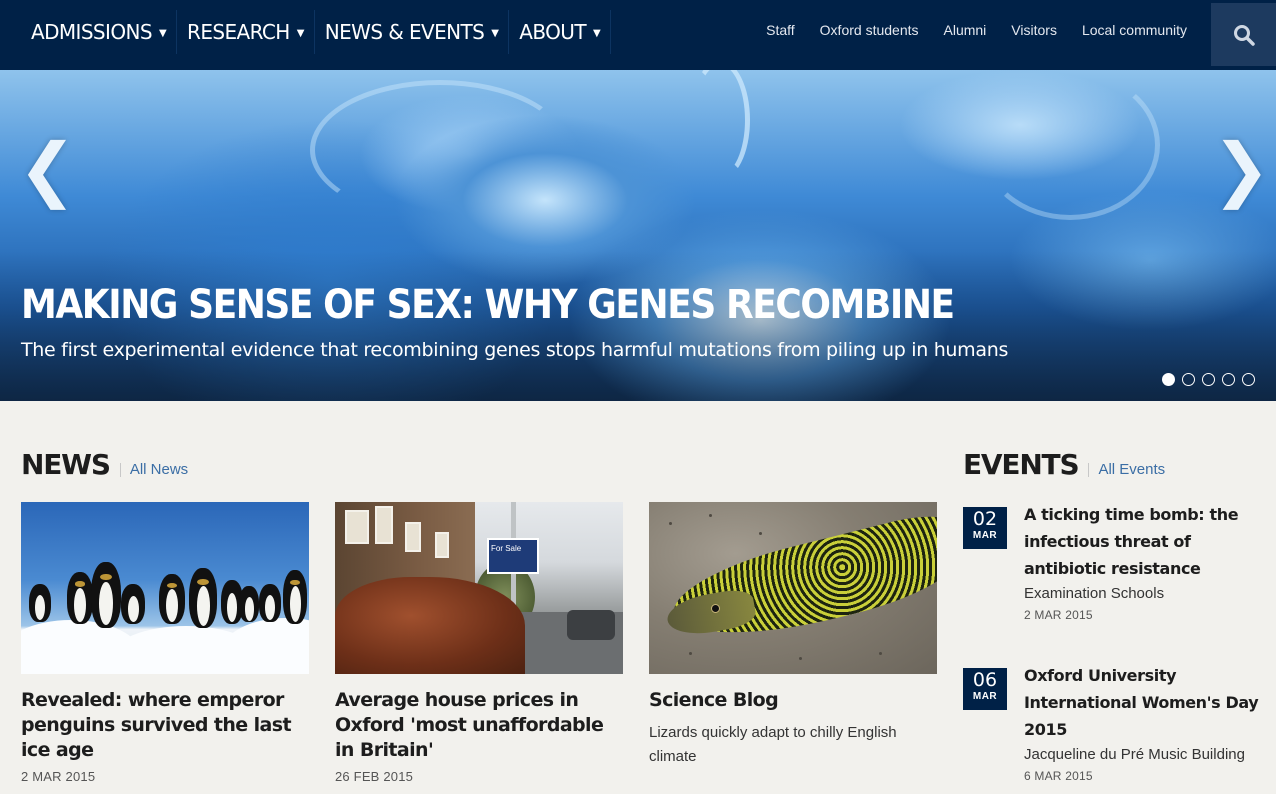 This screenshot has width=1276, height=794. What do you see at coordinates (1134, 30) in the screenshot?
I see `link-local-community: Local community` at bounding box center [1134, 30].